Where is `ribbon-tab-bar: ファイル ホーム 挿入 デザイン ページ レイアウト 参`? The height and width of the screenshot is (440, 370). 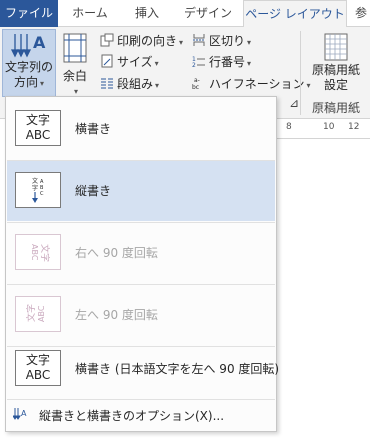
ribbon-tab-bar: ファイル ホーム 挿入 デザイン ページ レイアウト 参 is located at coordinates (185, 14).